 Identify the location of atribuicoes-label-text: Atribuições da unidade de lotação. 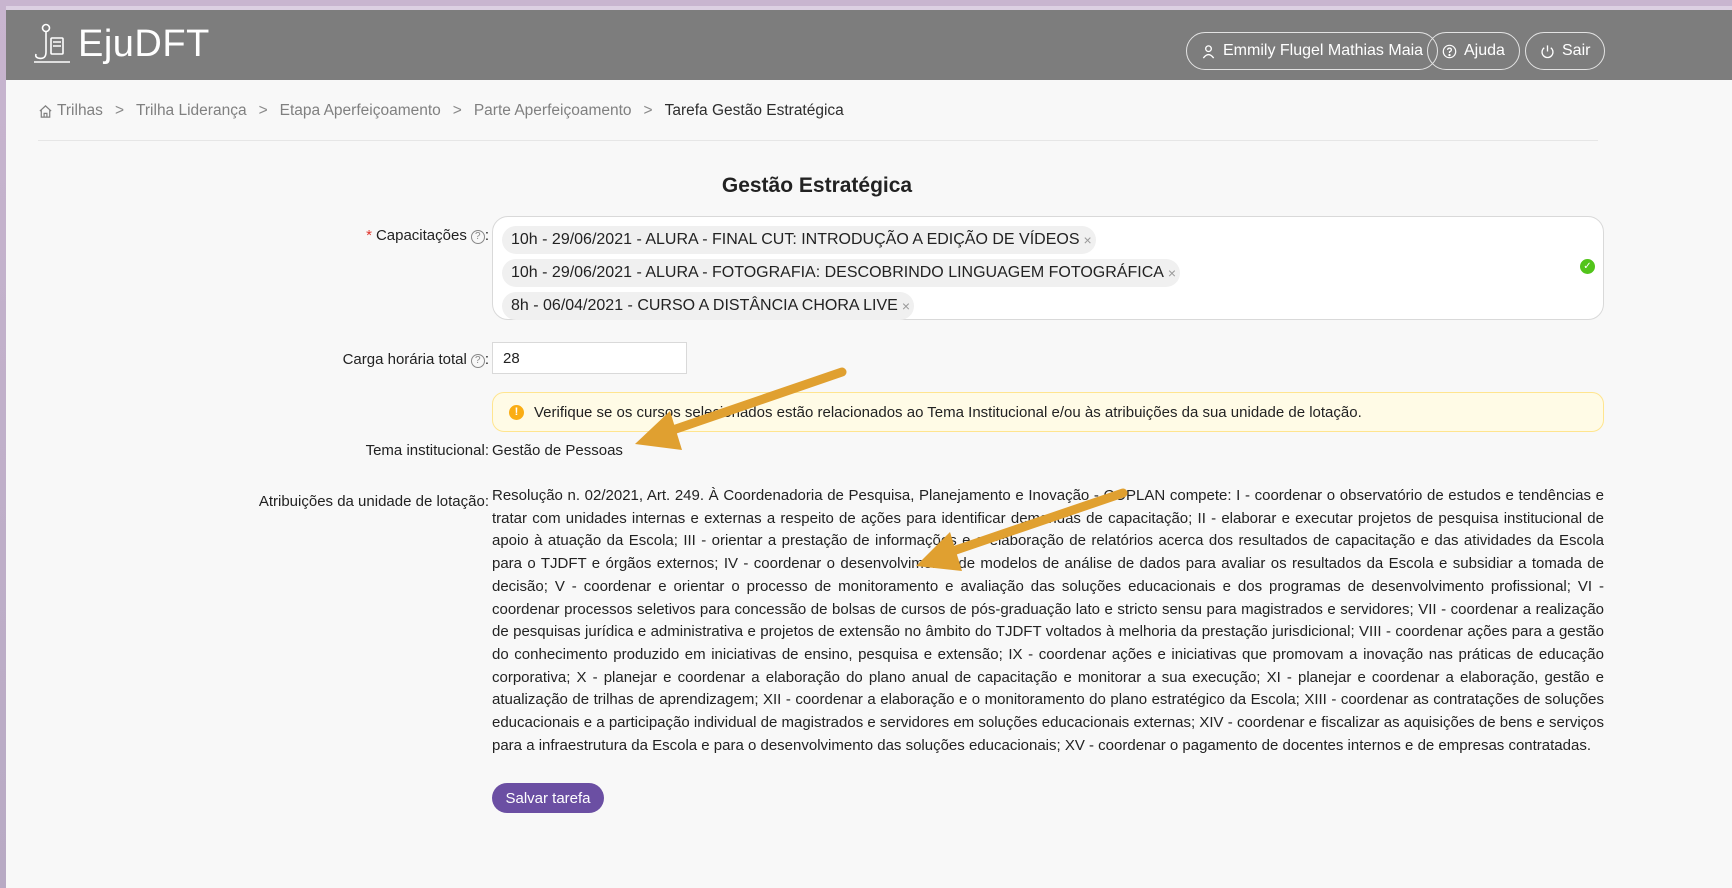
(371, 501).